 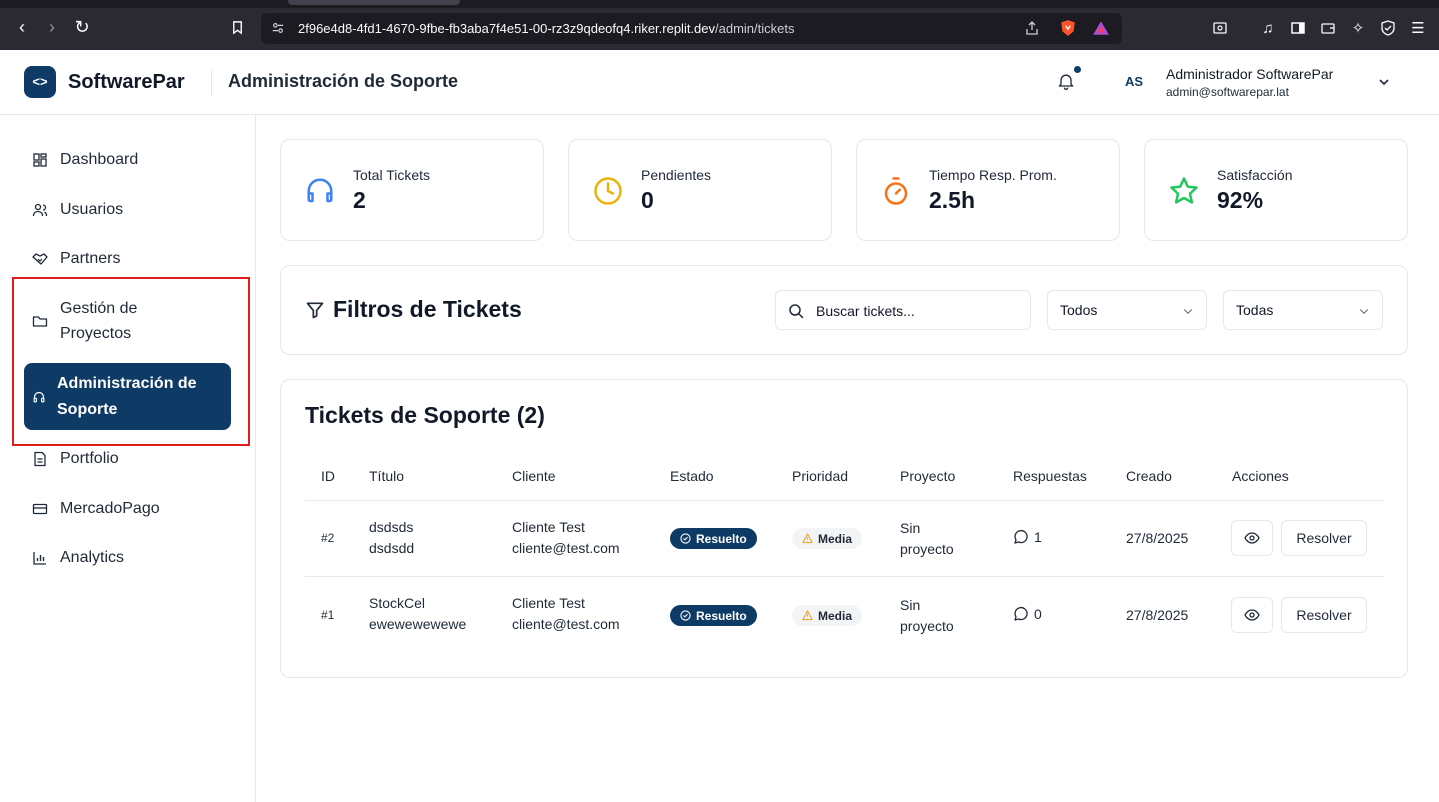 I want to click on browser-tab, so click(x=374, y=2).